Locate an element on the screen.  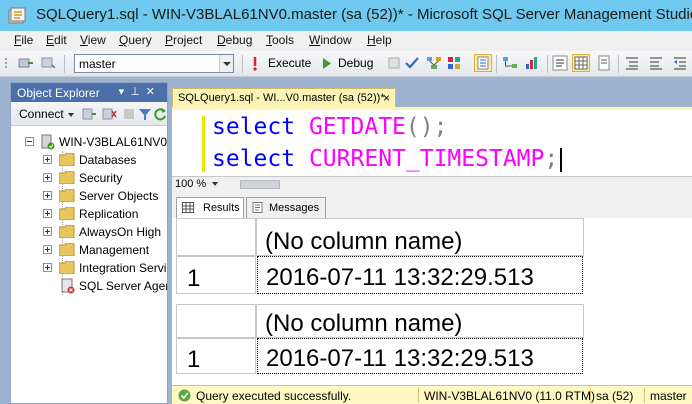
tree-node-replication: Replication is located at coordinates (105, 214).